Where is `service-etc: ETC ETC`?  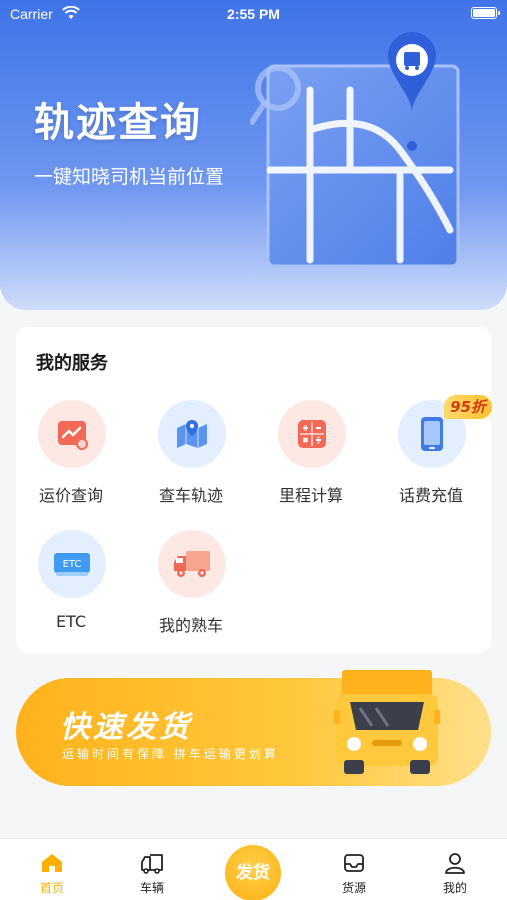 service-etc: ETC ETC is located at coordinates (71, 585).